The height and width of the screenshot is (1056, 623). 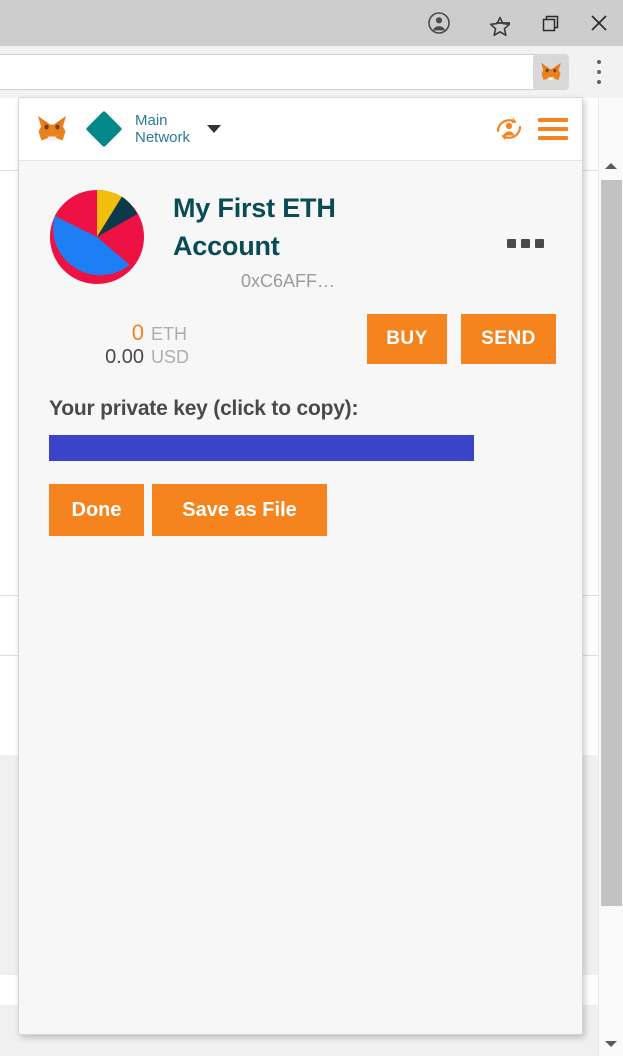 I want to click on scroll-up-arrow, so click(x=611, y=166).